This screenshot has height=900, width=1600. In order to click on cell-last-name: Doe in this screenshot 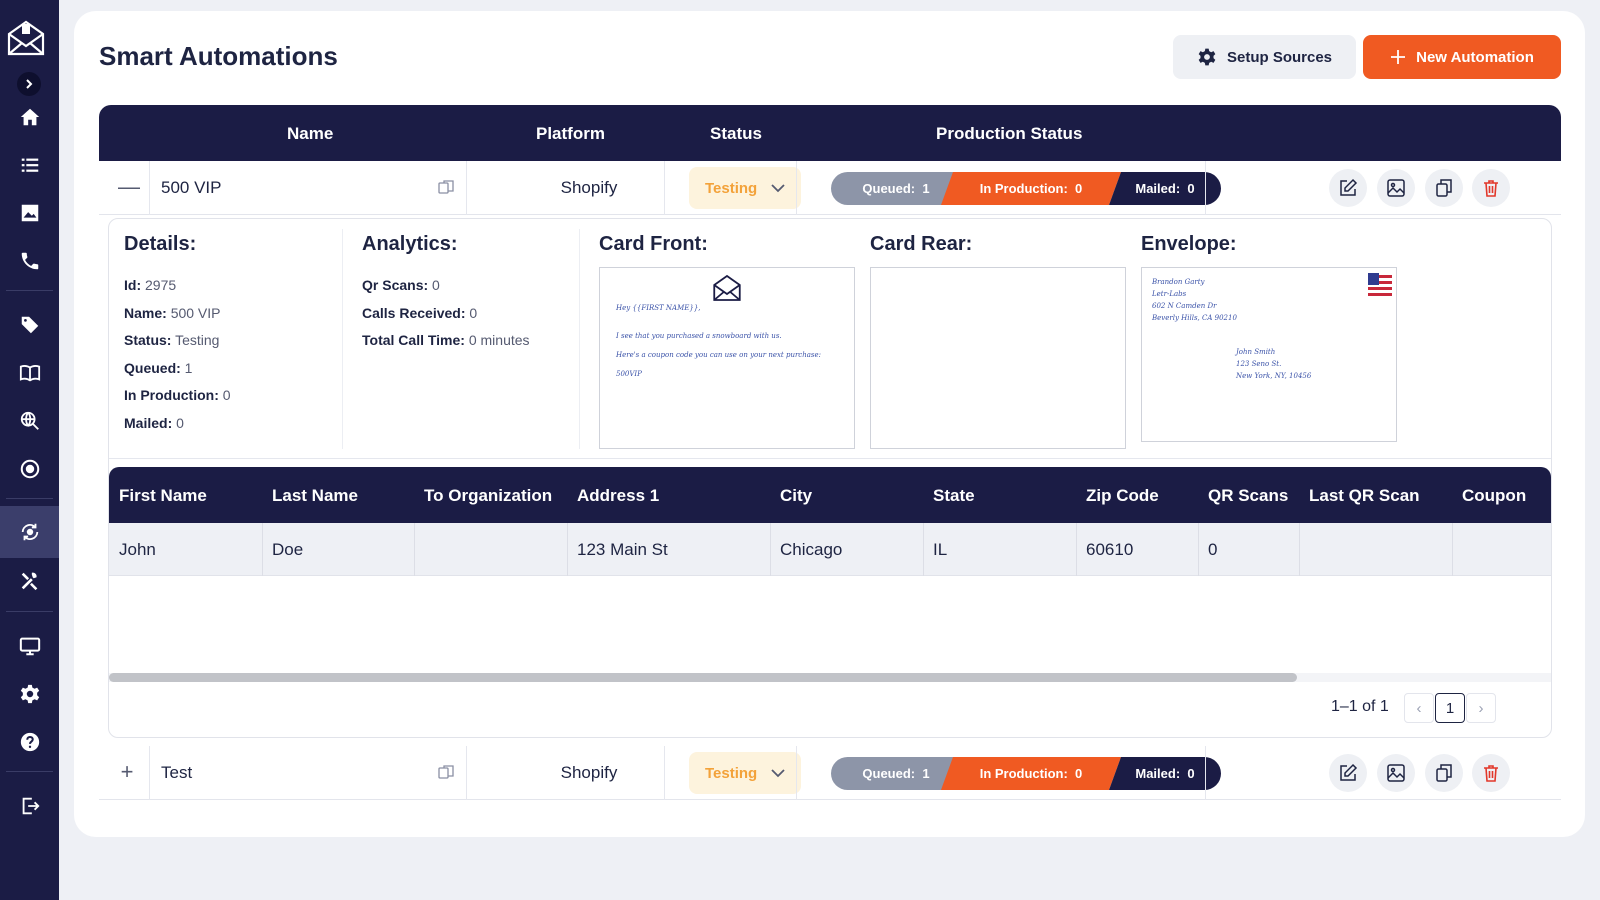, I will do `click(288, 549)`.